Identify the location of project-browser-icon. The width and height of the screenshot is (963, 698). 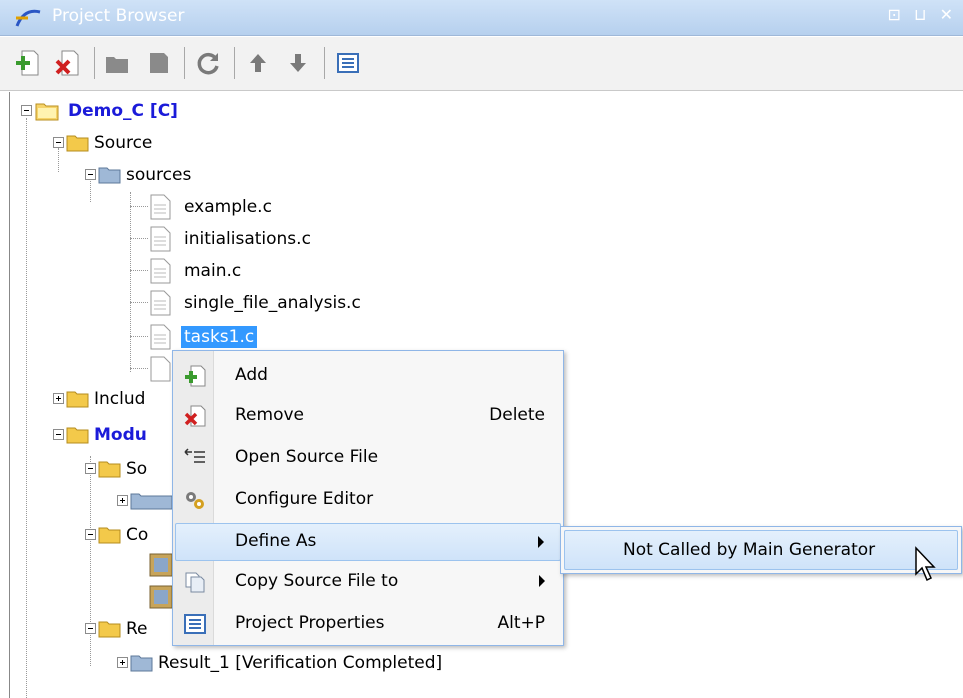
(28, 18).